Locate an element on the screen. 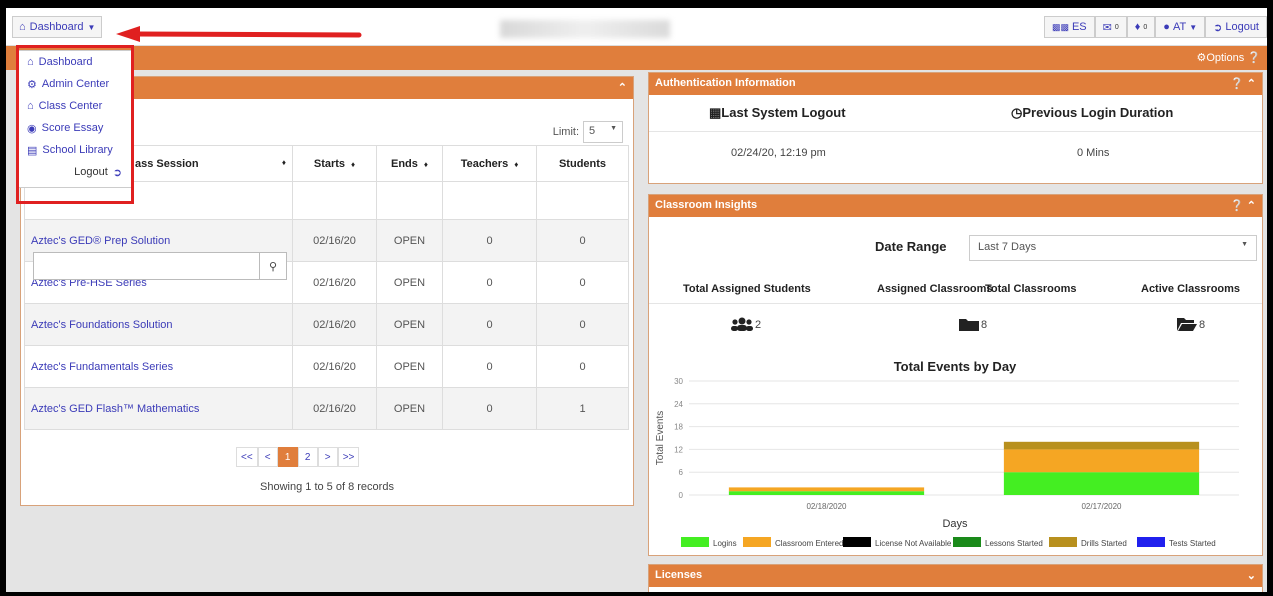 This screenshot has height=596, width=1273. bell-icon: ♦ is located at coordinates (1137, 27).